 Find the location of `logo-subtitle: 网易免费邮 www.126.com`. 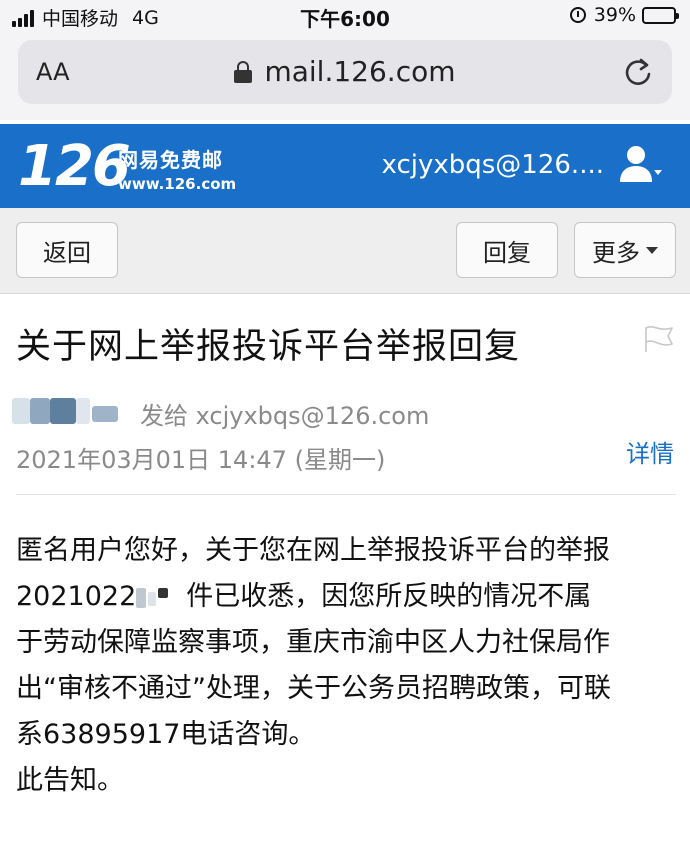

logo-subtitle: 网易免费邮 www.126.com is located at coordinates (177, 168).